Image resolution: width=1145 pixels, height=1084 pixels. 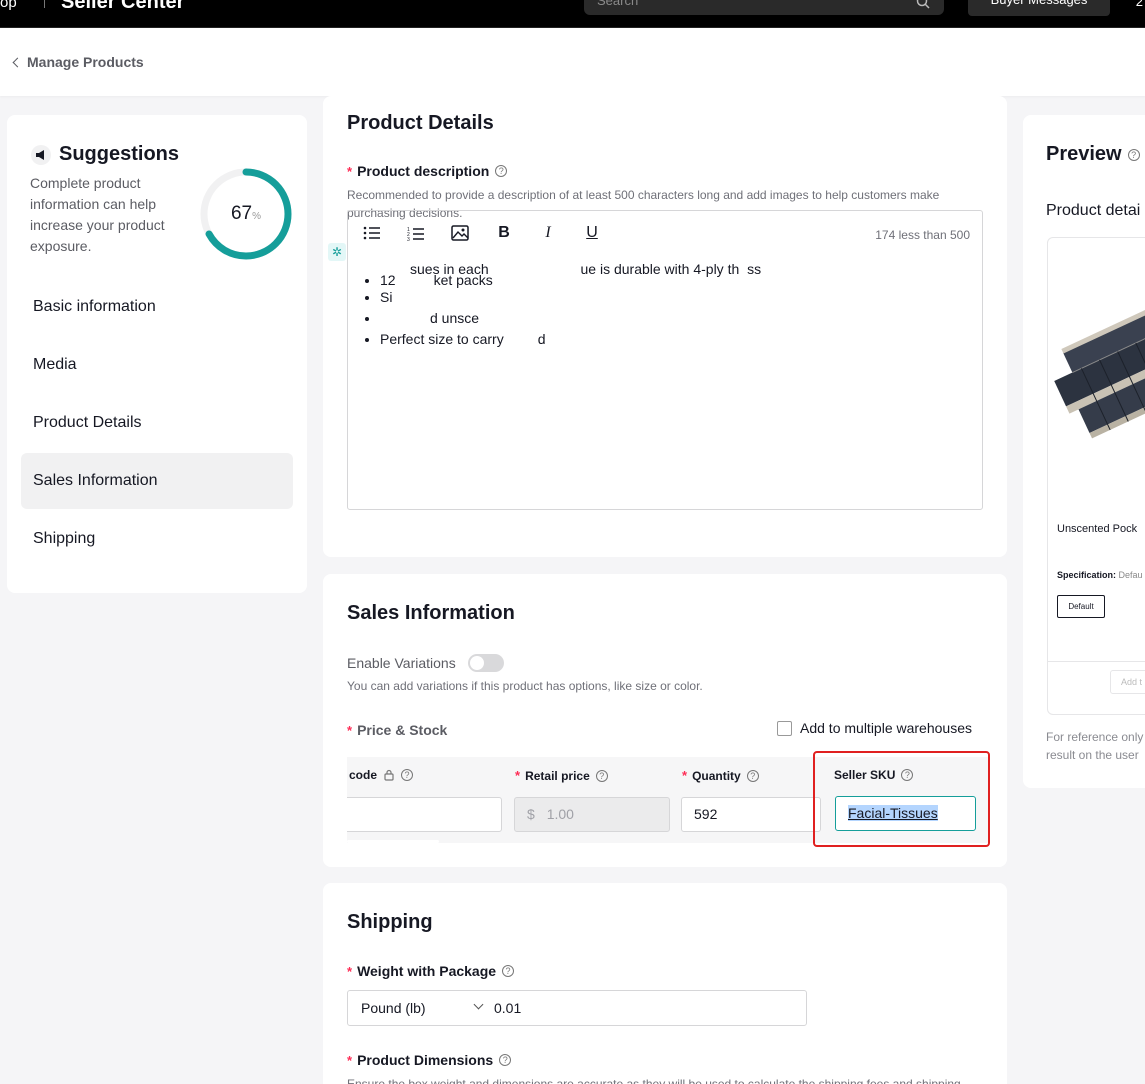 What do you see at coordinates (119, 154) in the screenshot?
I see `suggestions-title-text: Suggestions` at bounding box center [119, 154].